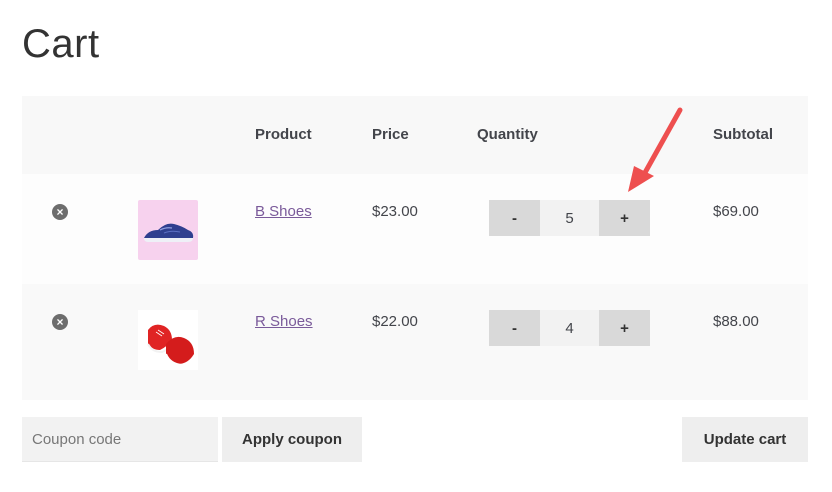 This screenshot has height=492, width=832. What do you see at coordinates (655, 149) in the screenshot?
I see `annotation-arrow-icon` at bounding box center [655, 149].